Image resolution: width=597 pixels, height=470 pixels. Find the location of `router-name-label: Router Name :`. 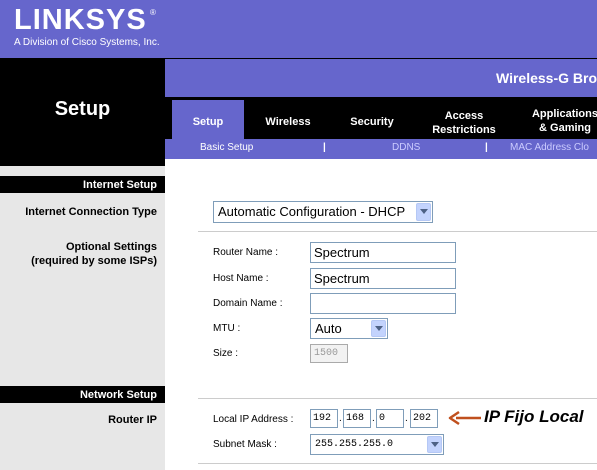

router-name-label: Router Name : is located at coordinates (246, 252).